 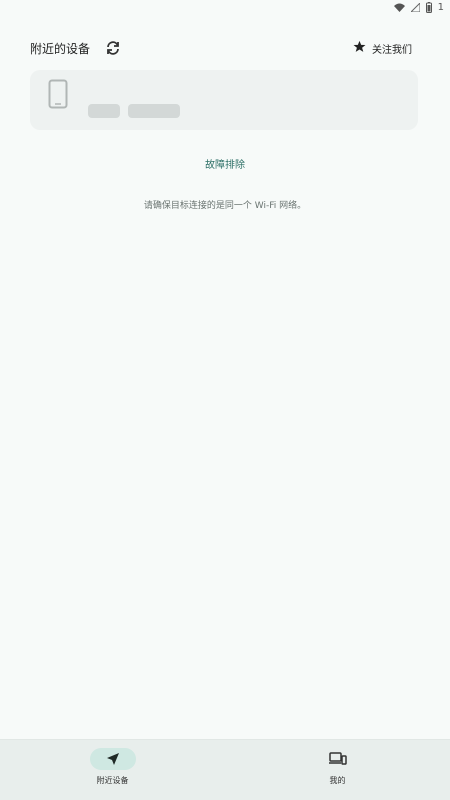 I want to click on smartphone-icon, so click(x=58, y=96).